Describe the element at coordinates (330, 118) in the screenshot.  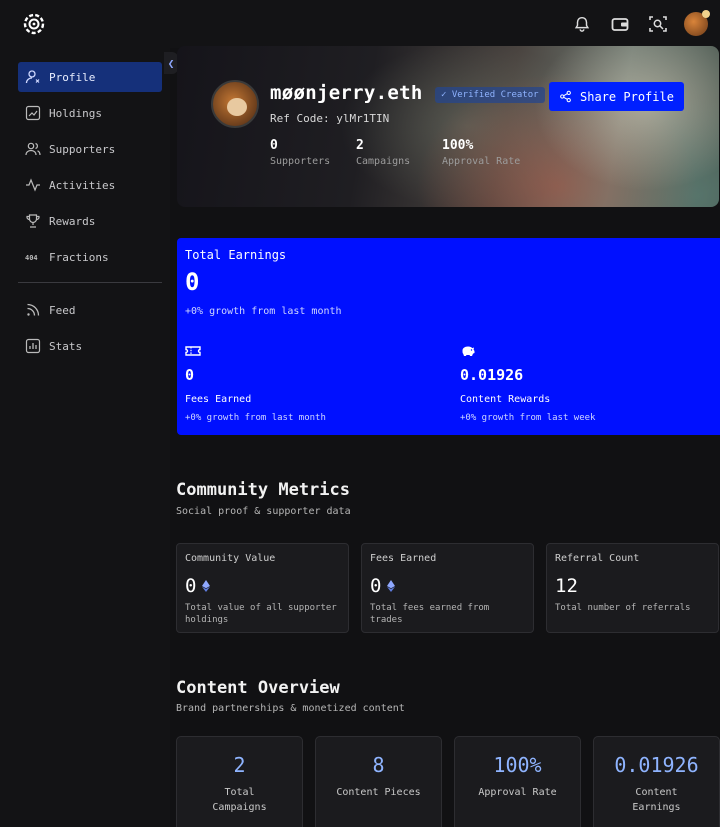
I see `ref-code: Ref Code: ylMr1TIN` at that location.